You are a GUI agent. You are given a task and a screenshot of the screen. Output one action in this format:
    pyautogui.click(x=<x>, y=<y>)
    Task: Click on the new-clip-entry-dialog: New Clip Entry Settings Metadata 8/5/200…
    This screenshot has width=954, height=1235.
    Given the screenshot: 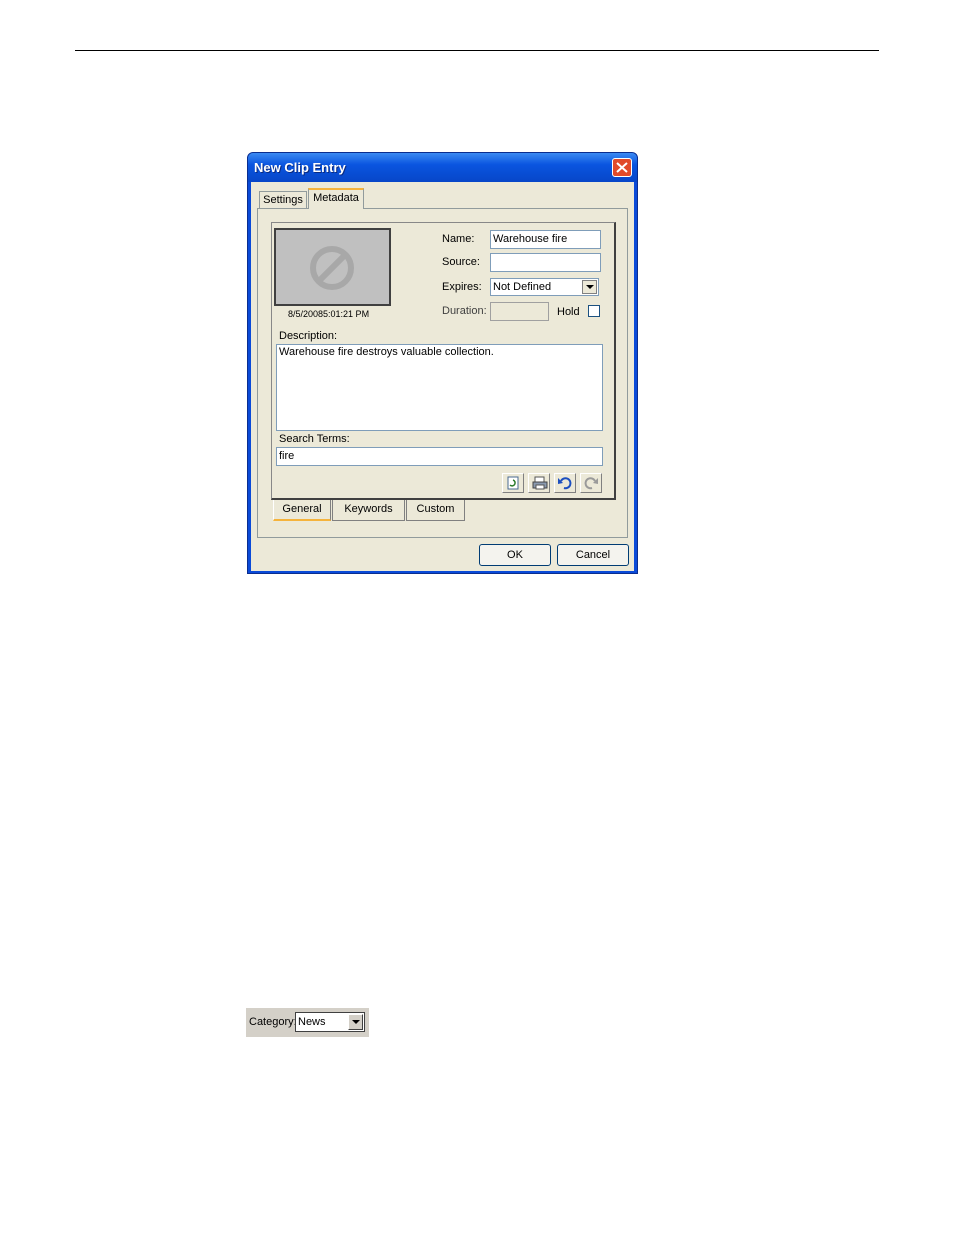 What is the action you would take?
    pyautogui.click(x=442, y=363)
    